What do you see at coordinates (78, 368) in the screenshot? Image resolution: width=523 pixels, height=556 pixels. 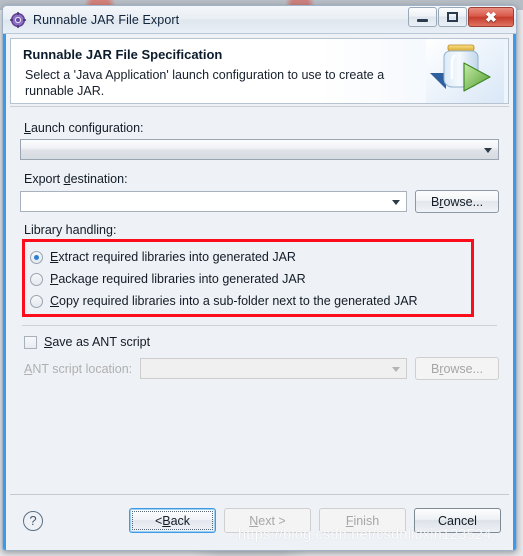 I see `ant-script-location-label: ANT script location:` at bounding box center [78, 368].